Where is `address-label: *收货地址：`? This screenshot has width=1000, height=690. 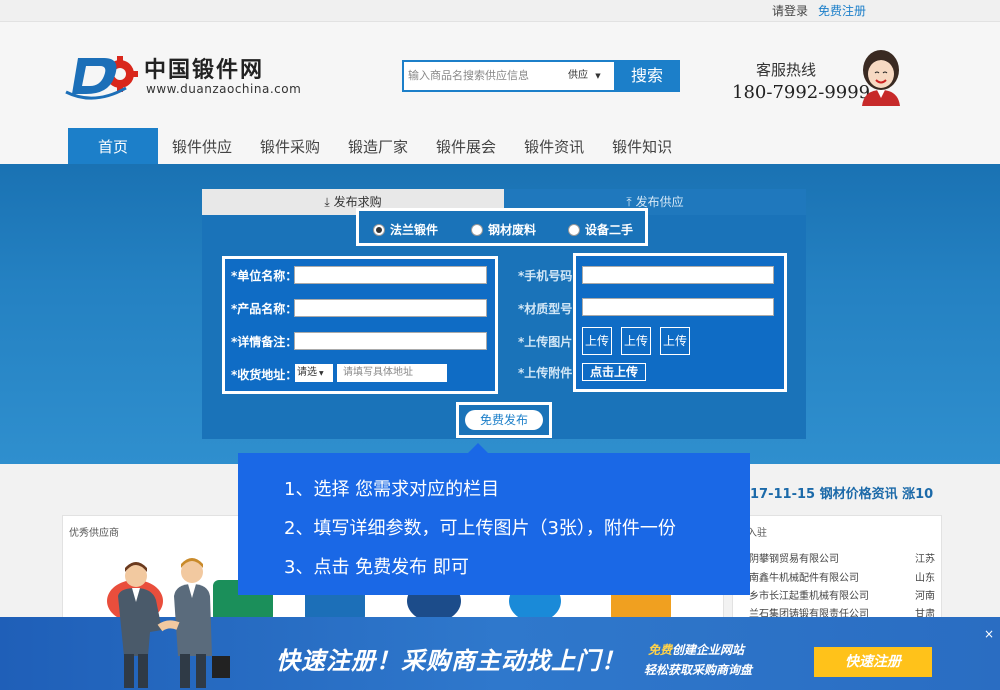 address-label: *收货地址： is located at coordinates (264, 375).